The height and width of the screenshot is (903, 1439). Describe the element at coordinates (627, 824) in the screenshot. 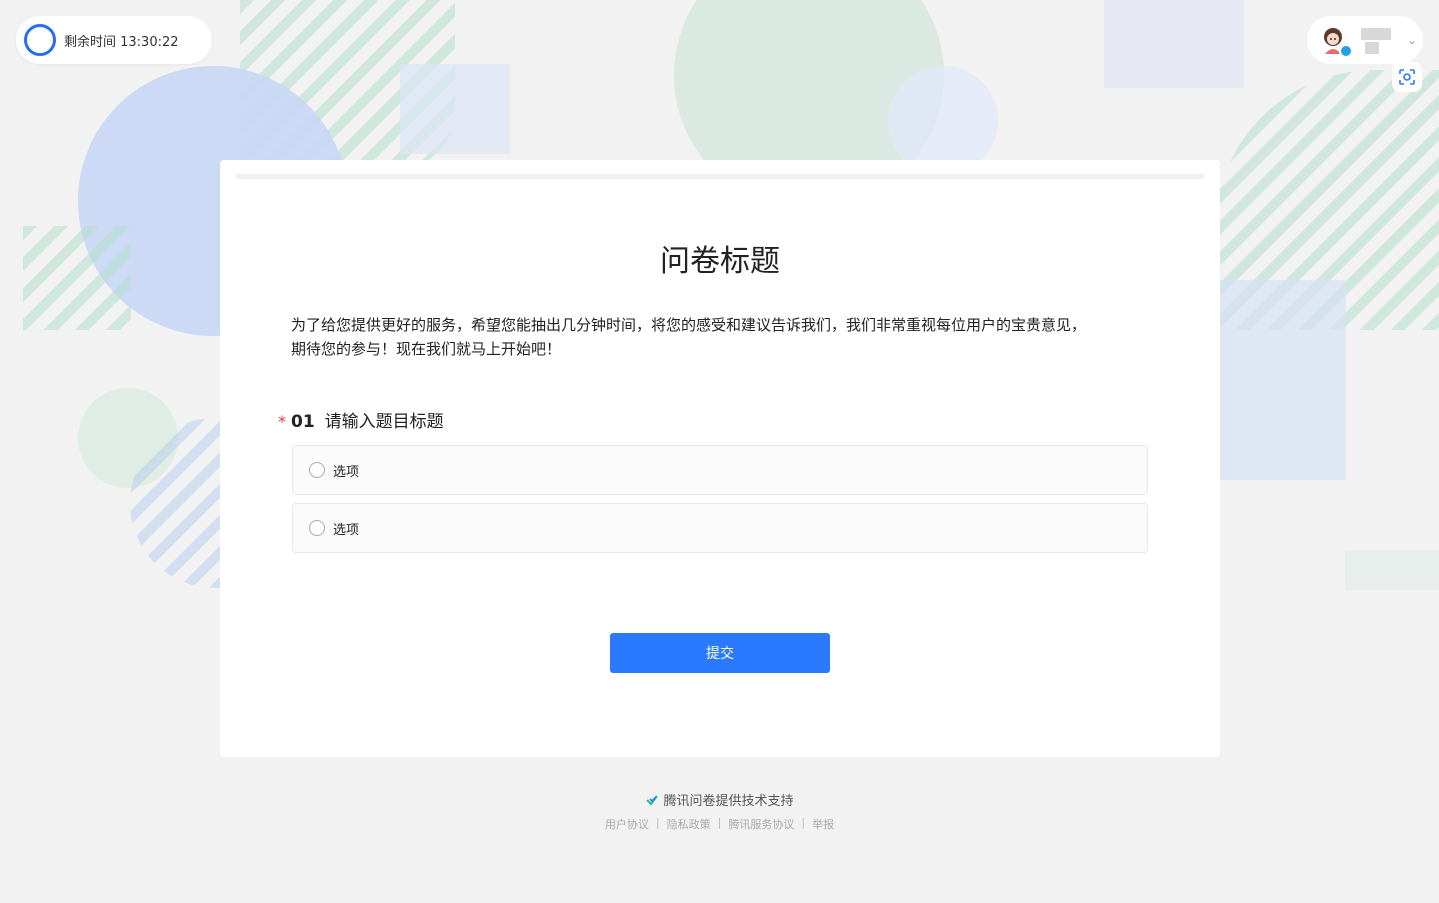

I see `user-agreement-link: 用户协议` at that location.